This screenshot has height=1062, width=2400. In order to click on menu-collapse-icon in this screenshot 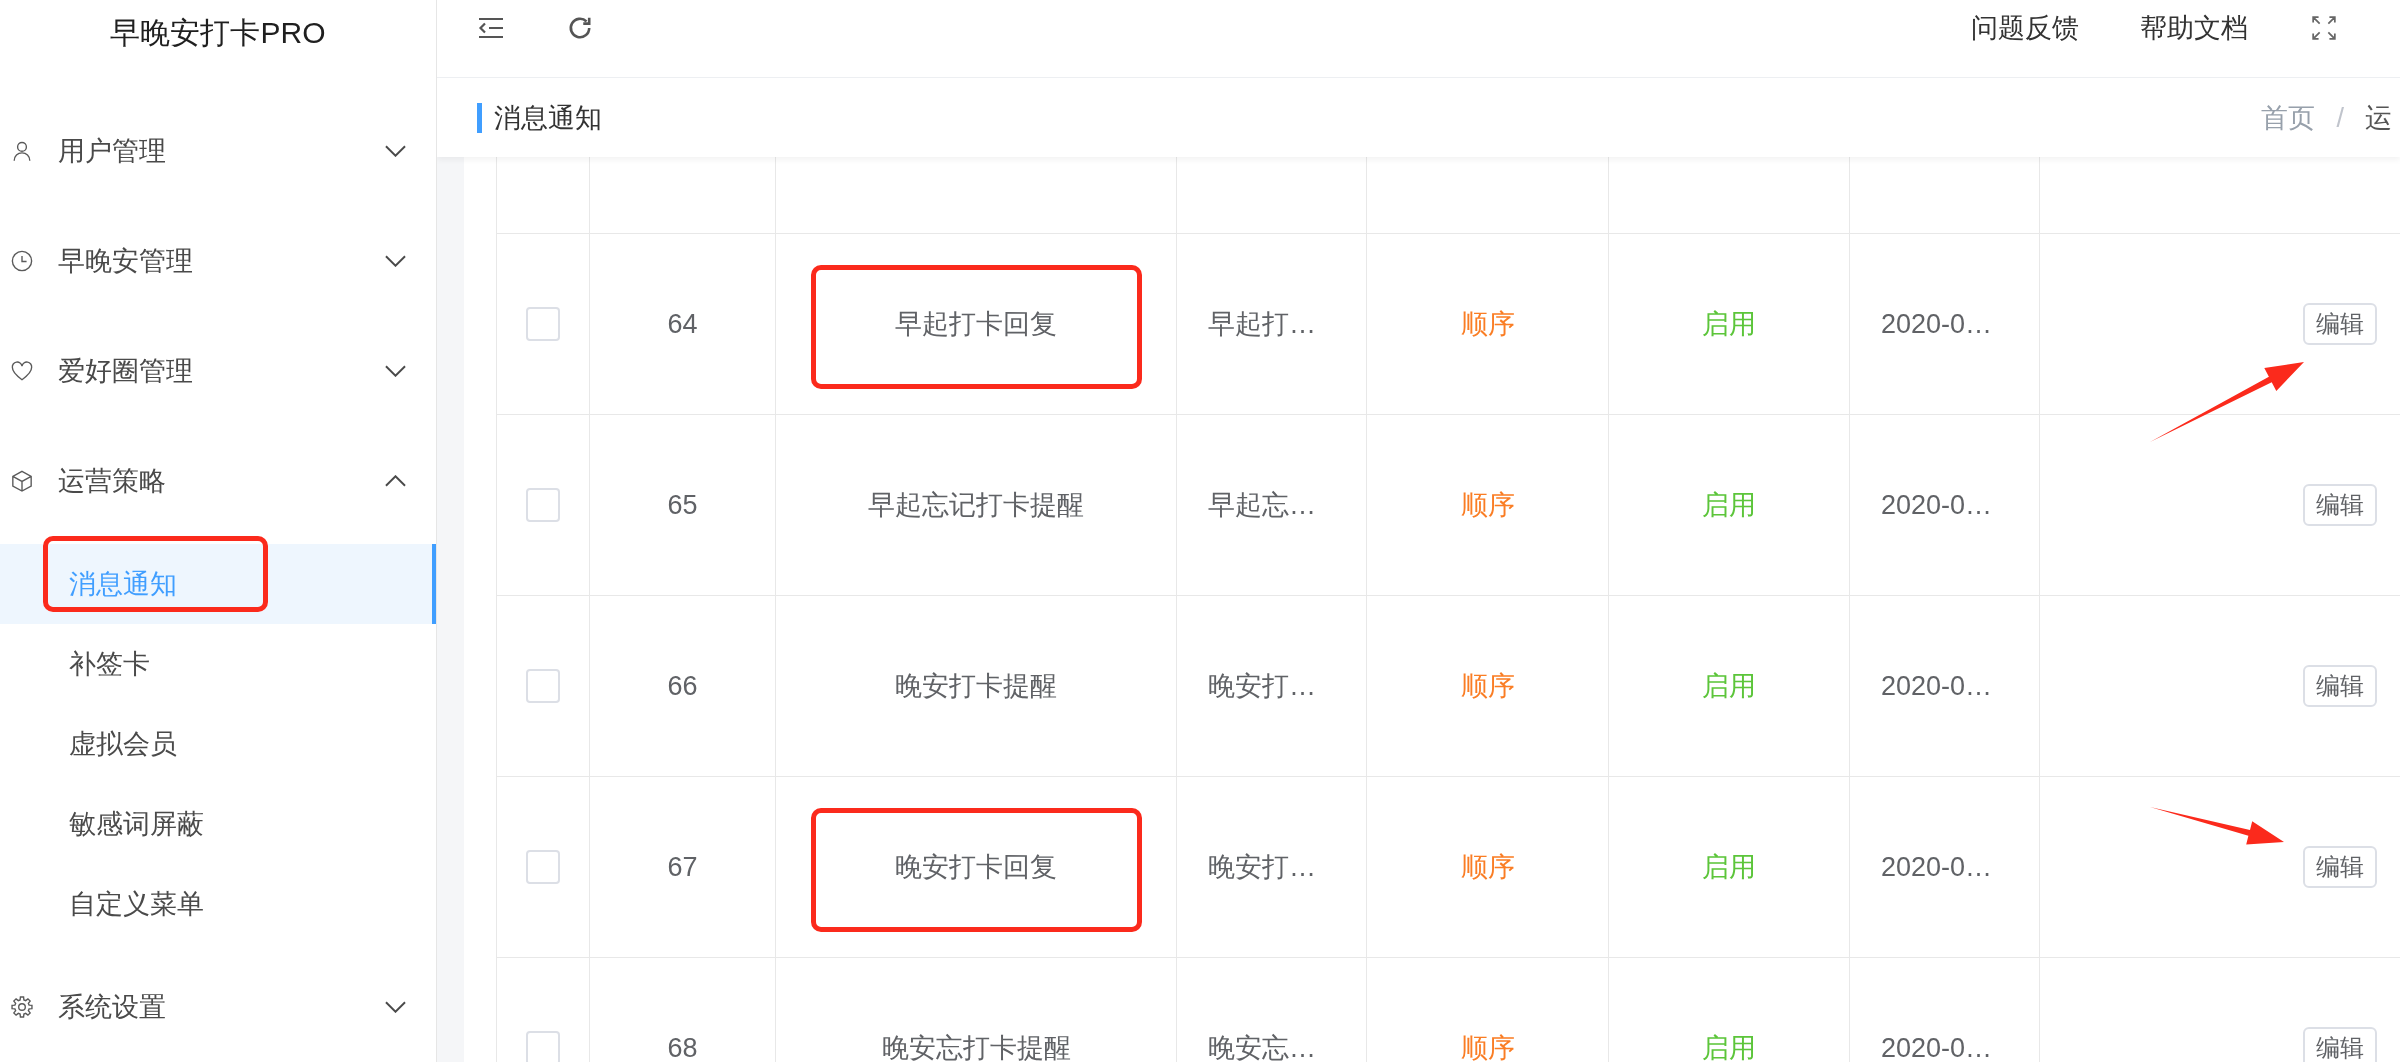, I will do `click(491, 28)`.